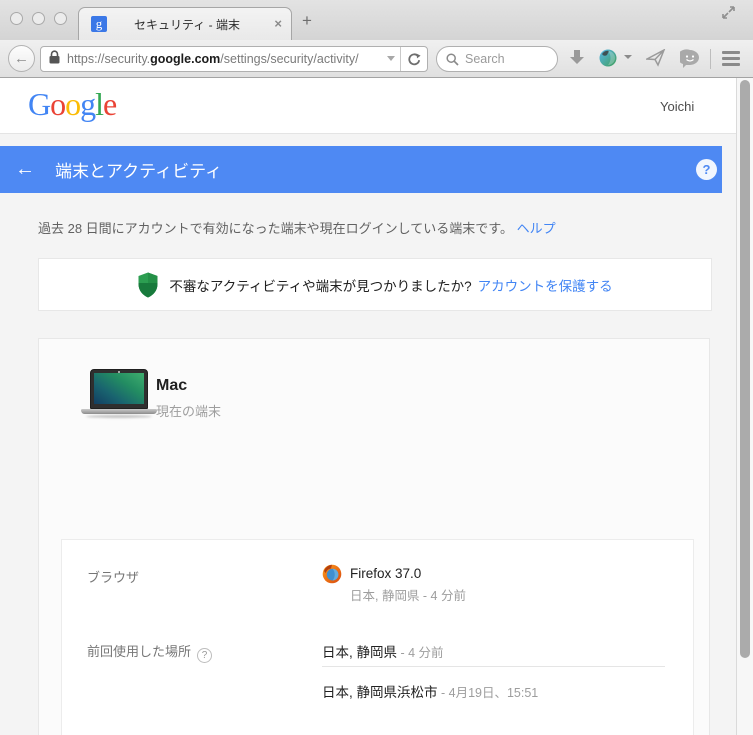  Describe the element at coordinates (577, 60) in the screenshot. I see `downloads-icon` at that location.